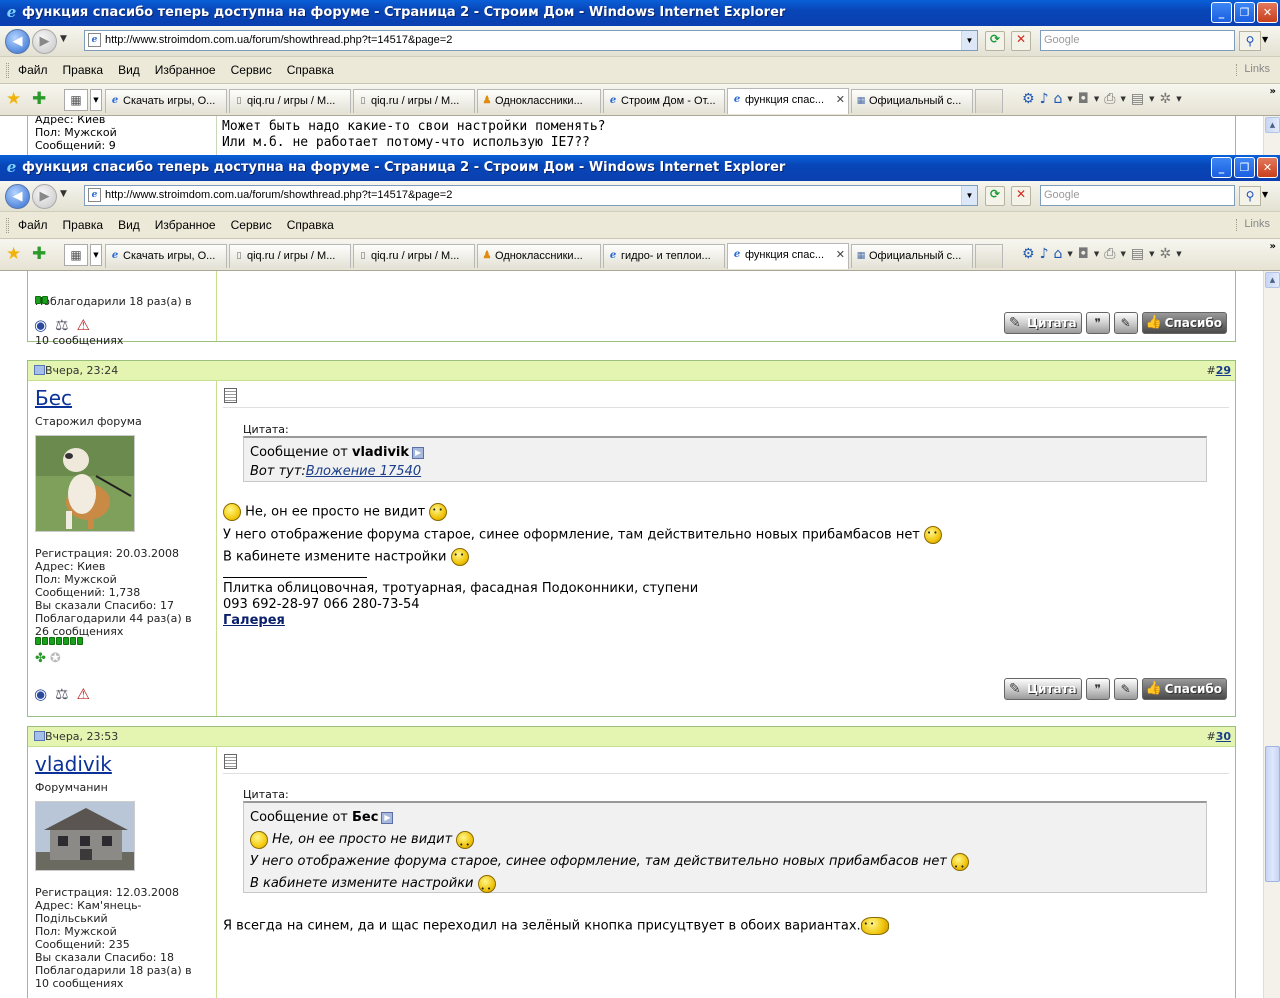 The width and height of the screenshot is (1280, 998). What do you see at coordinates (1043, 689) in the screenshot?
I see `quote-button: Цитата` at bounding box center [1043, 689].